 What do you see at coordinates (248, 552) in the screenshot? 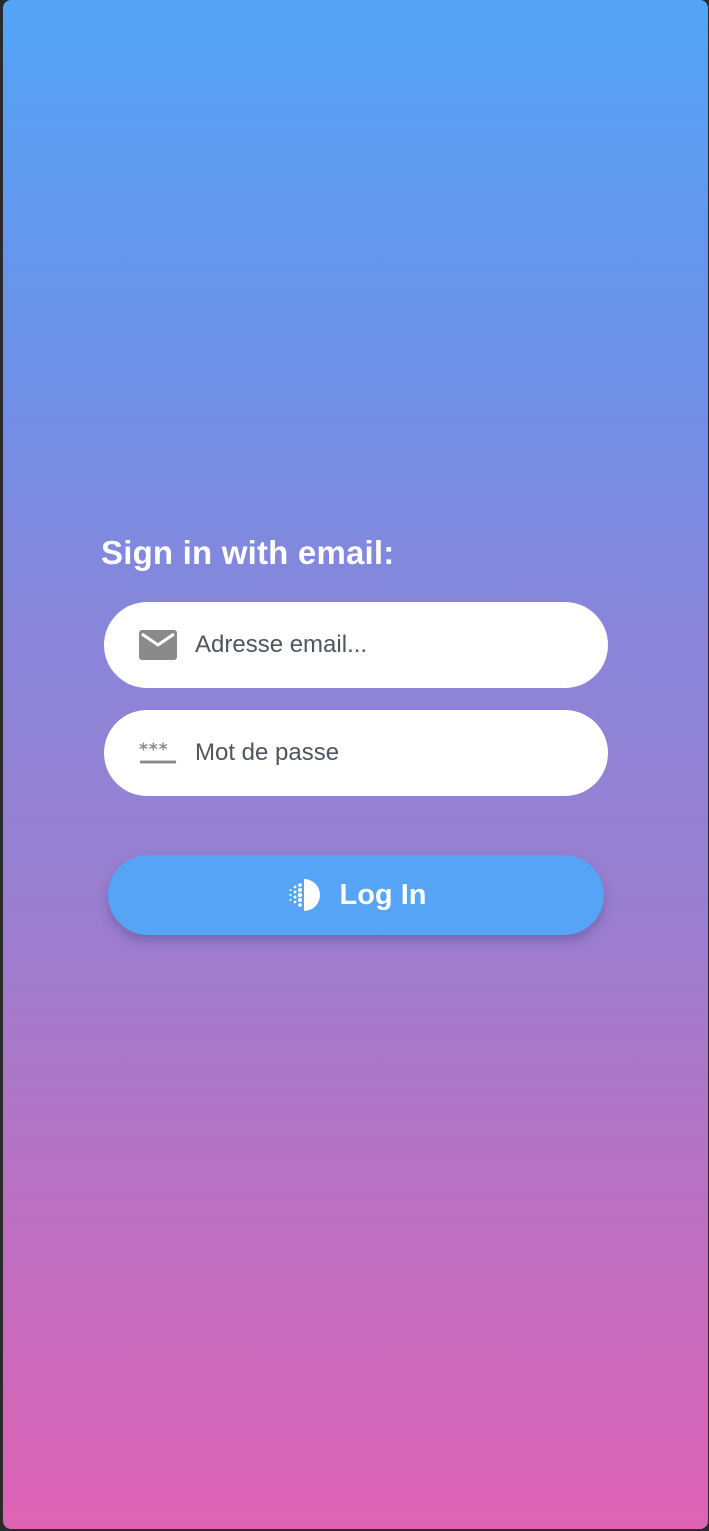
I see `sign-in-heading: Sign in with email:` at bounding box center [248, 552].